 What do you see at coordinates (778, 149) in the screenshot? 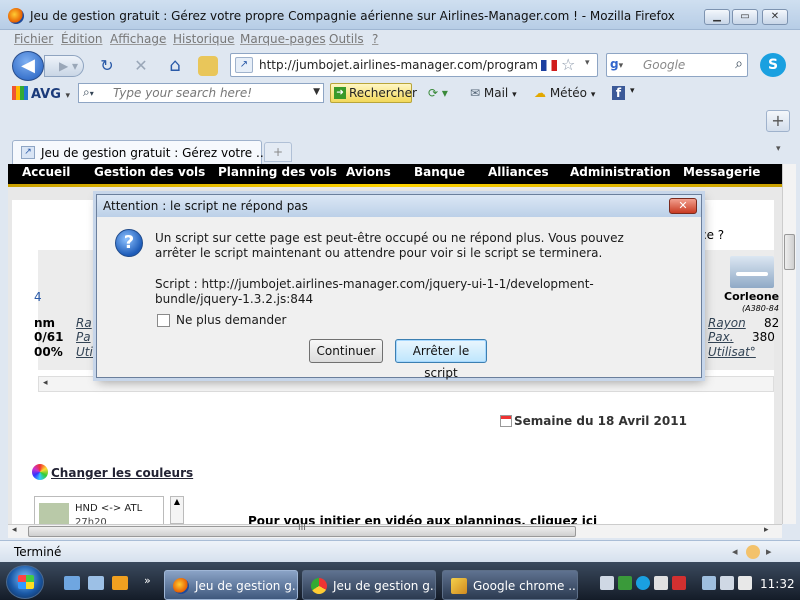
I see `tab-list-dropdown: ▾` at bounding box center [778, 149].